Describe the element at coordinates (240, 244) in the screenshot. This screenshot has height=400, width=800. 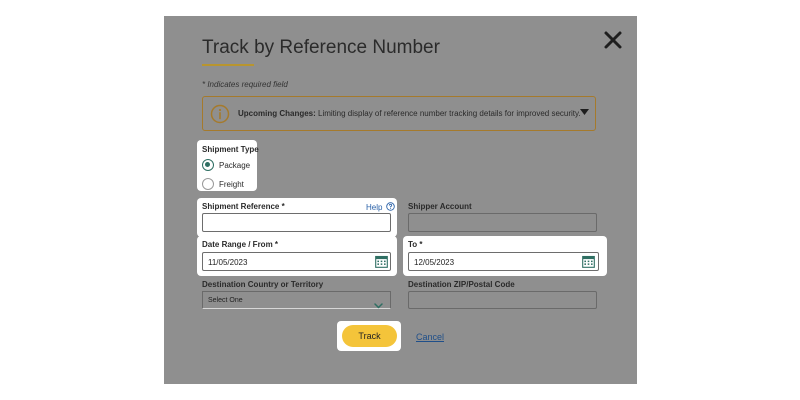
I see `date-from-label: Date Range / From *` at that location.